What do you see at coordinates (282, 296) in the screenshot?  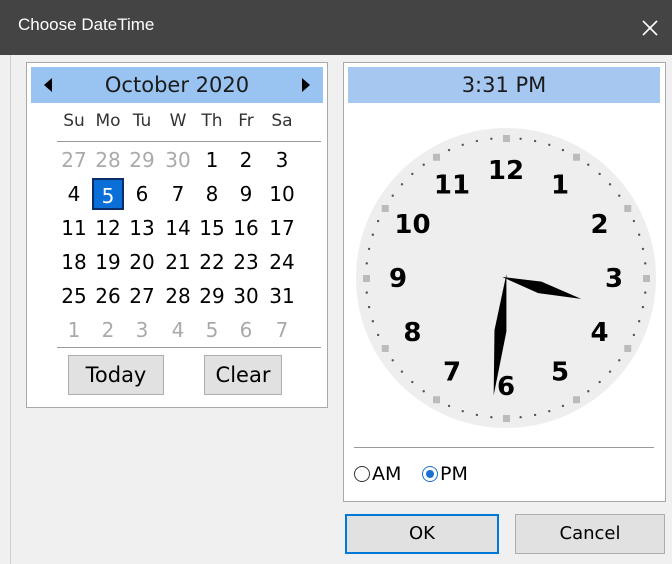 I see `calendar-day: 31` at bounding box center [282, 296].